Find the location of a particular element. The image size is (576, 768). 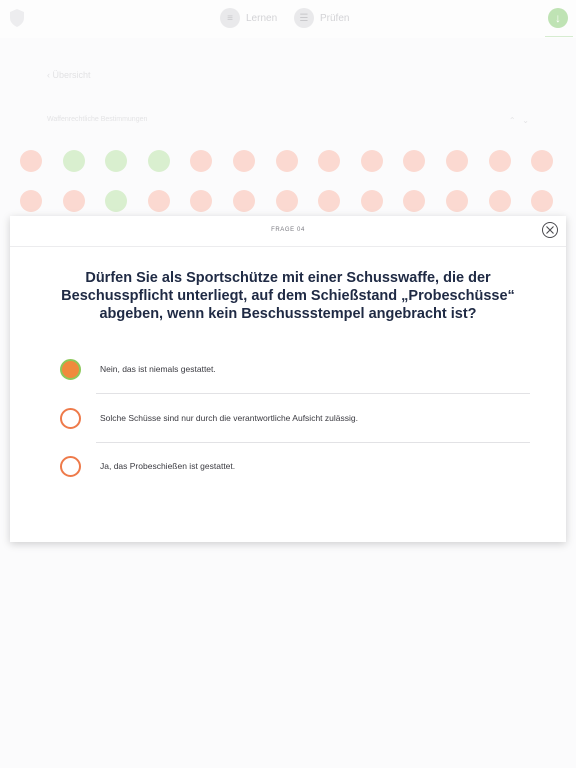

user-download-icon: ↓ is located at coordinates (558, 18).